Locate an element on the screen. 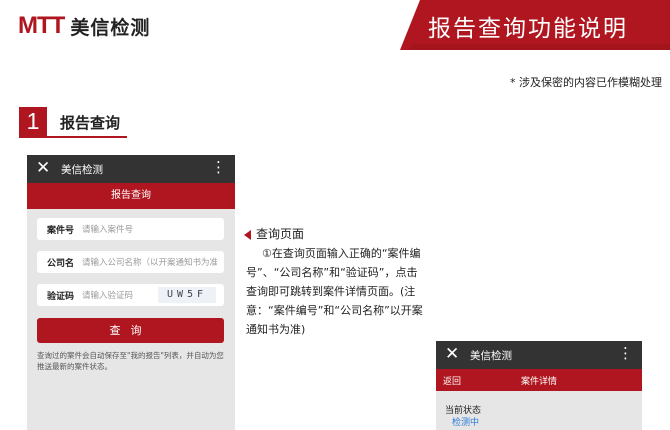  section-underline is located at coordinates (73, 137).